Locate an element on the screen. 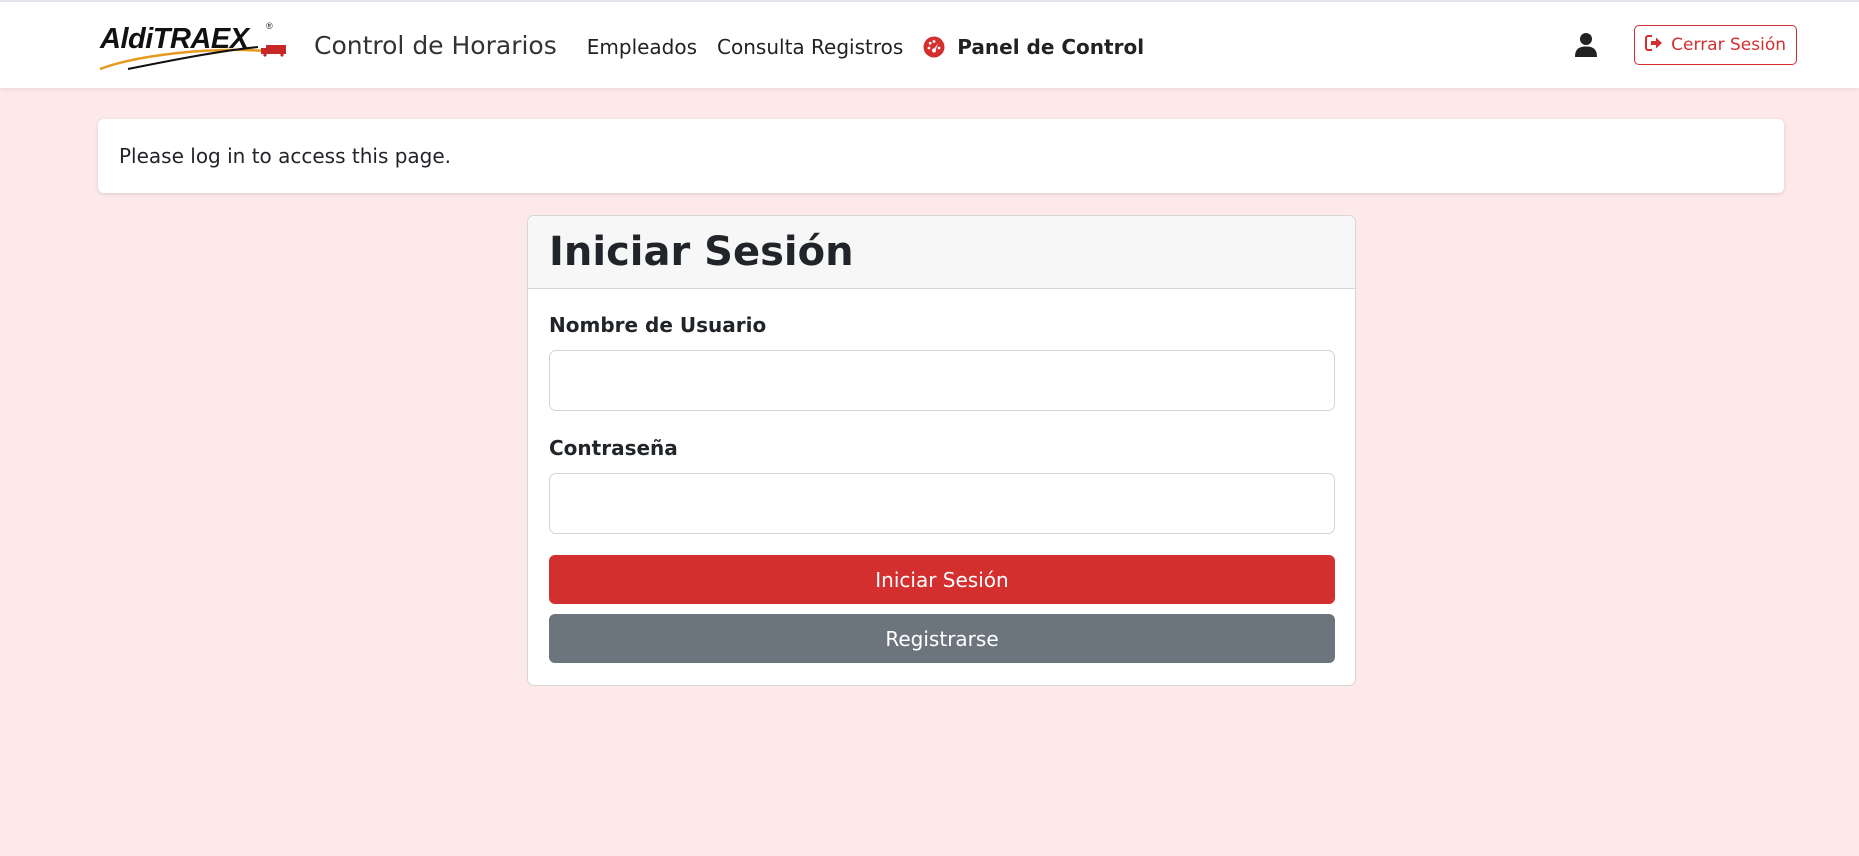  gauge-icon is located at coordinates (934, 47).